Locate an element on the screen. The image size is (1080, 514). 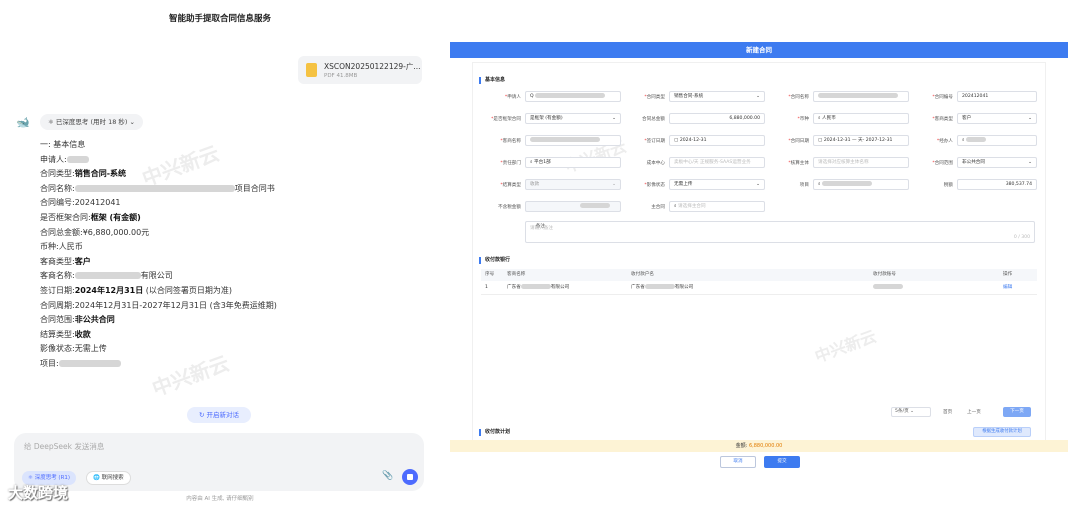
dept-field: ⌕ 平台1部 is located at coordinates (573, 162).